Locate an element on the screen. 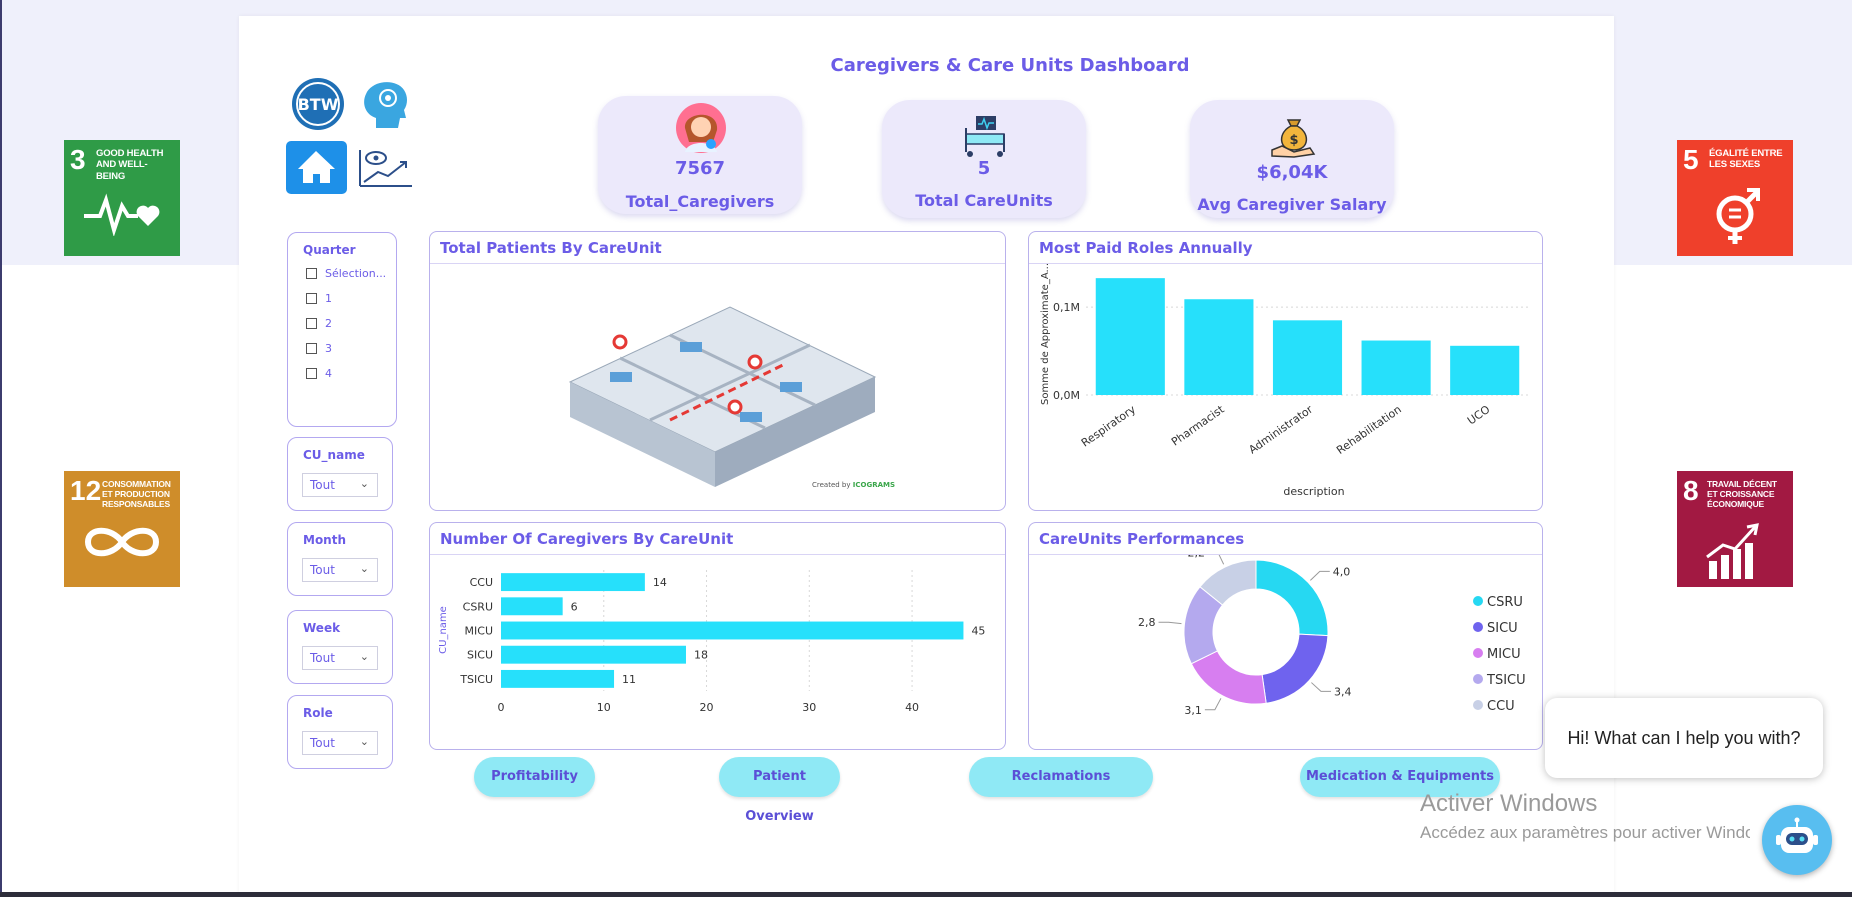  role-dropdown-value: Tout is located at coordinates (322, 743).